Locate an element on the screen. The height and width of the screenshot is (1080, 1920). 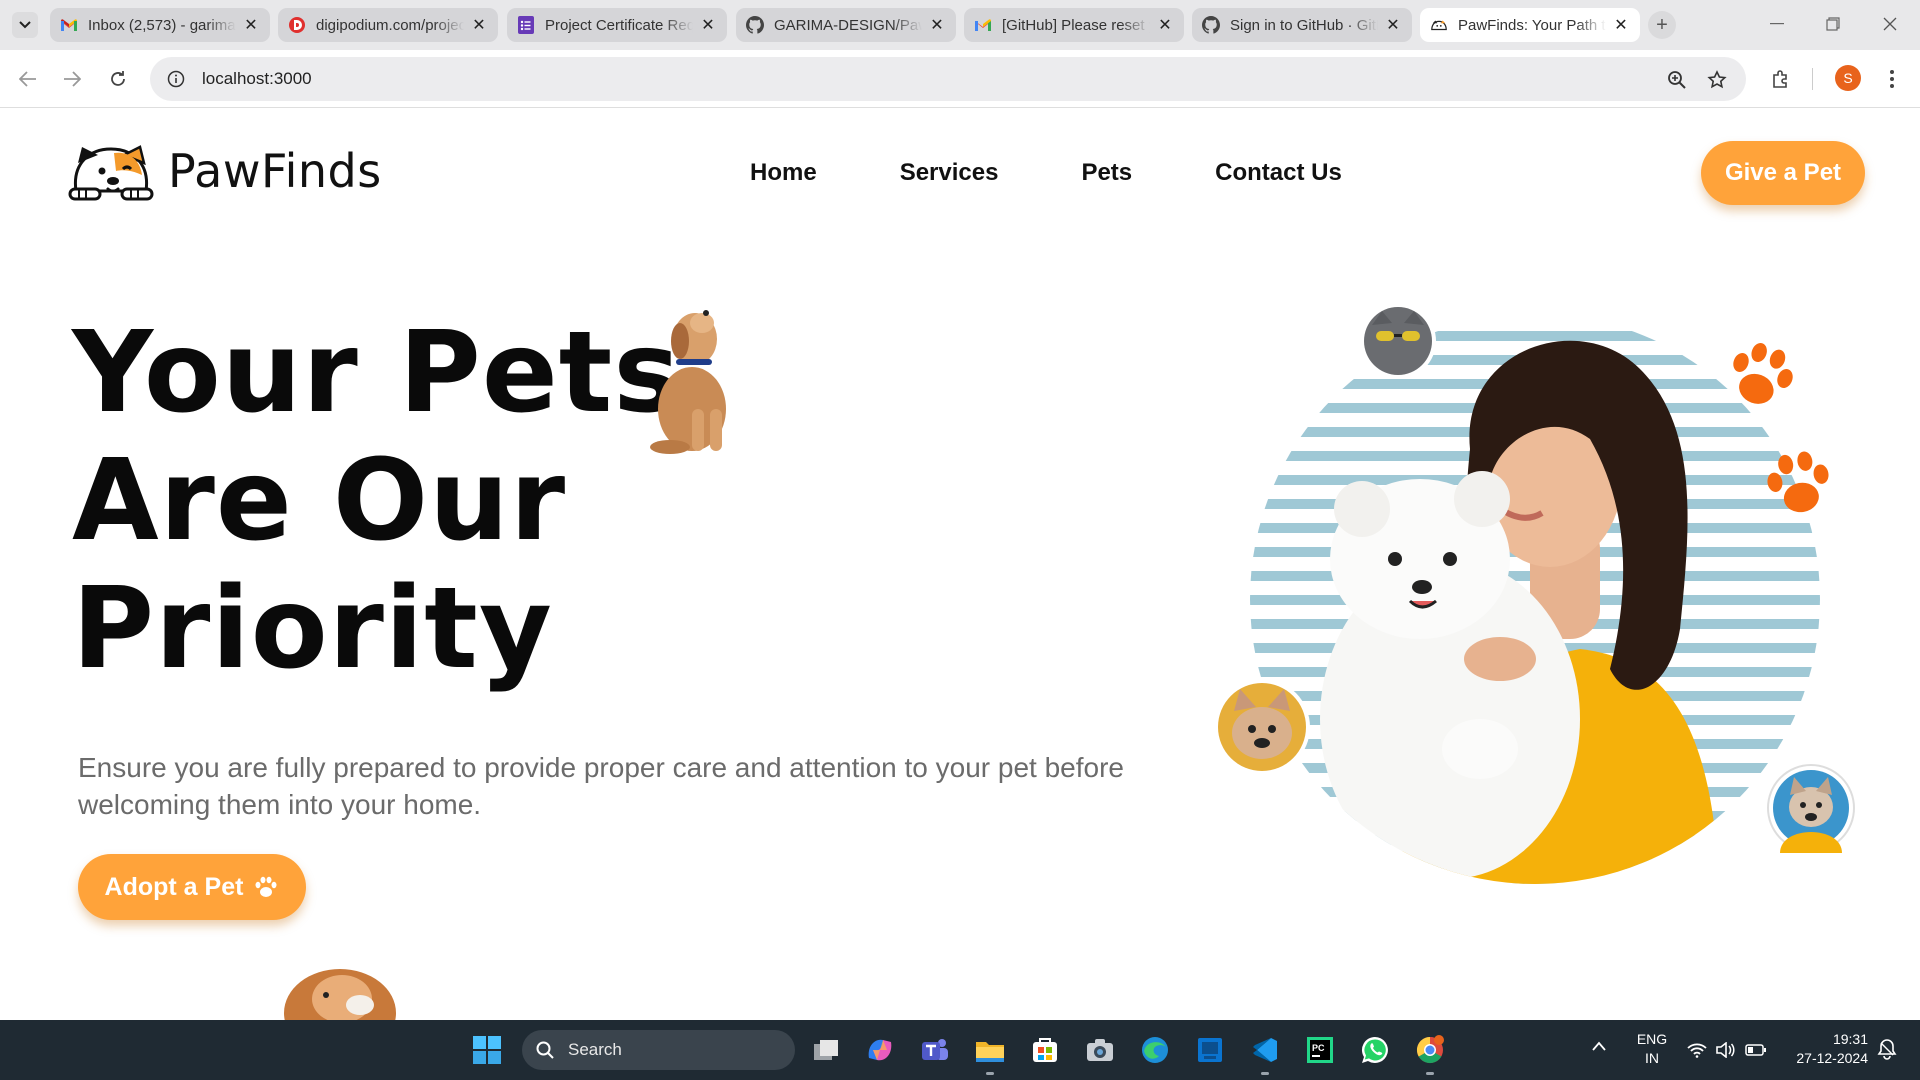
tab-title: PawFinds: Your Path to Pet Adoption is located at coordinates (1532, 25).